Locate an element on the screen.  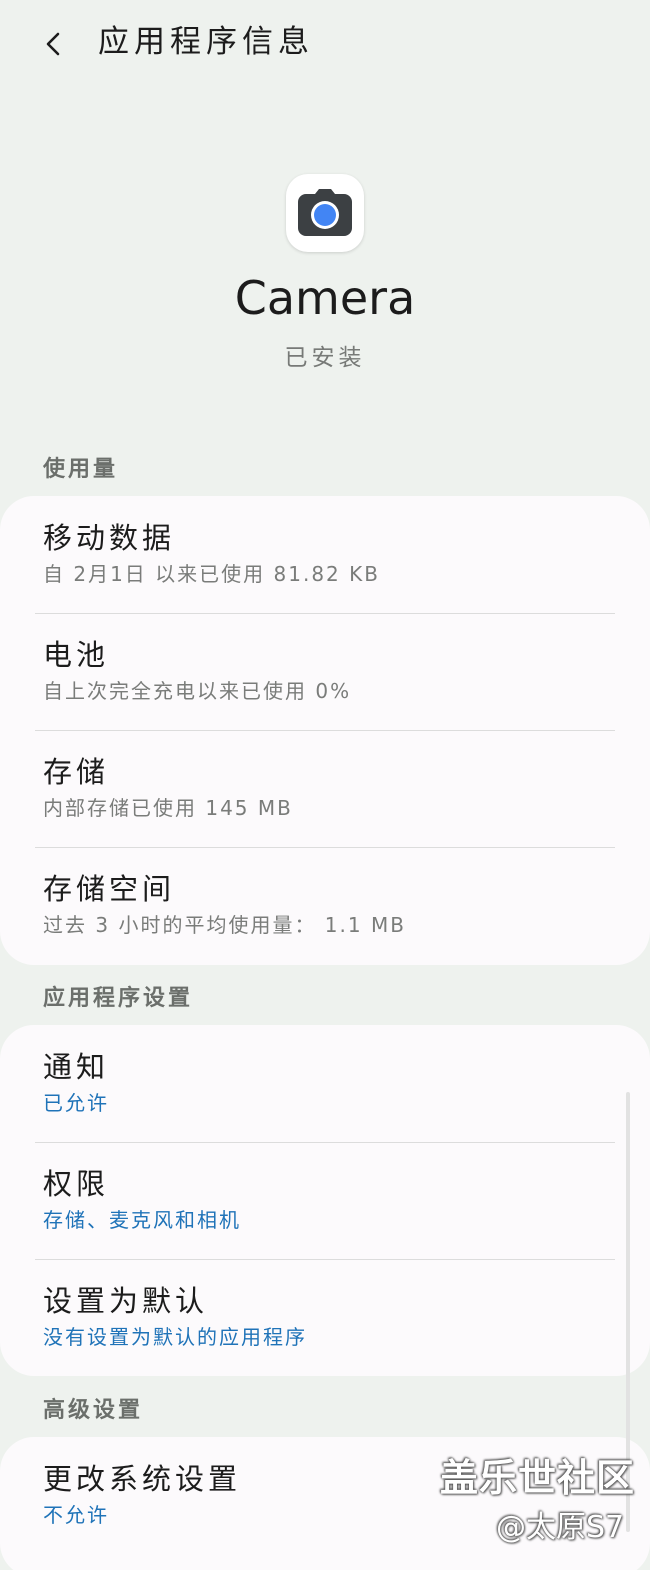
row-subtitle: 内部存储已使用 145 MB is located at coordinates (168, 808).